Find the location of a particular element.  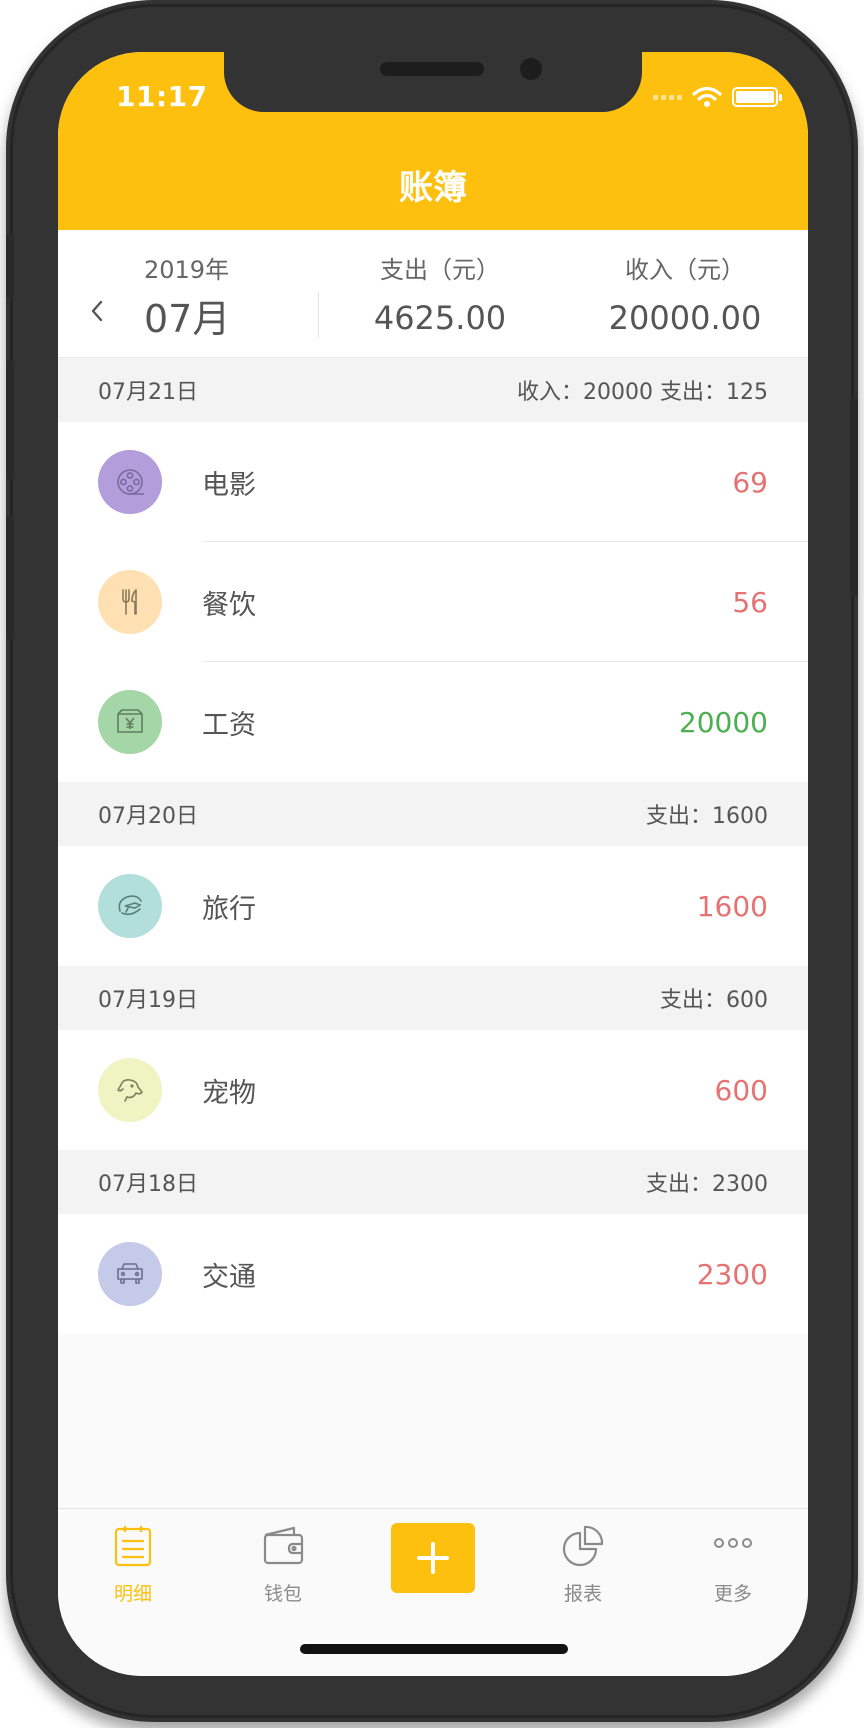

day-summary: 支出：2300 is located at coordinates (707, 1184).